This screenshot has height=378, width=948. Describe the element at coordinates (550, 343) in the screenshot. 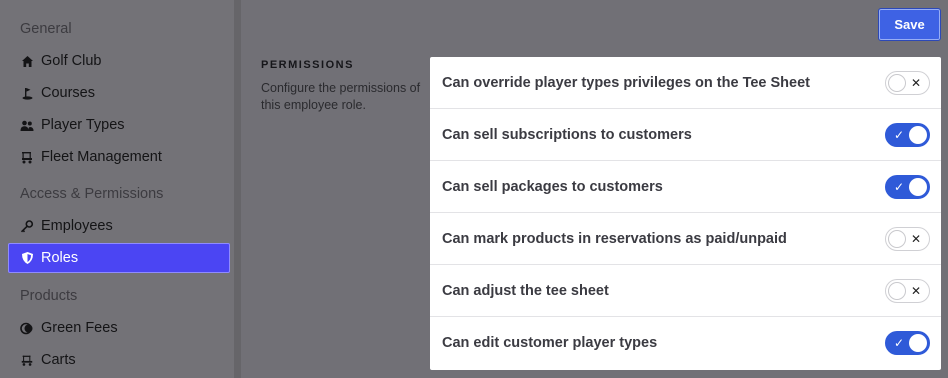

I see `permission-label: Can edit customer player types` at that location.